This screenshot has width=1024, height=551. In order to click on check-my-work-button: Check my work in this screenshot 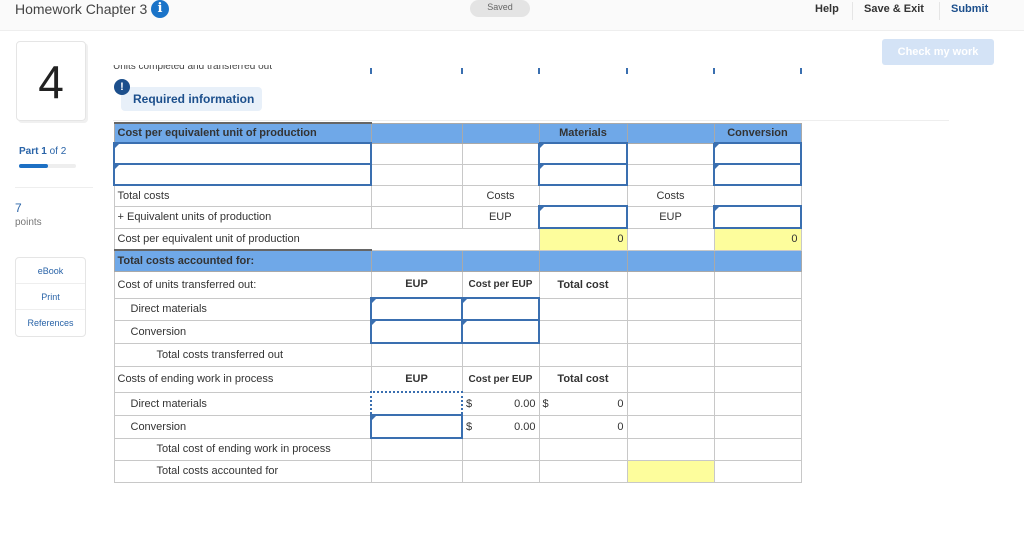, I will do `click(938, 52)`.